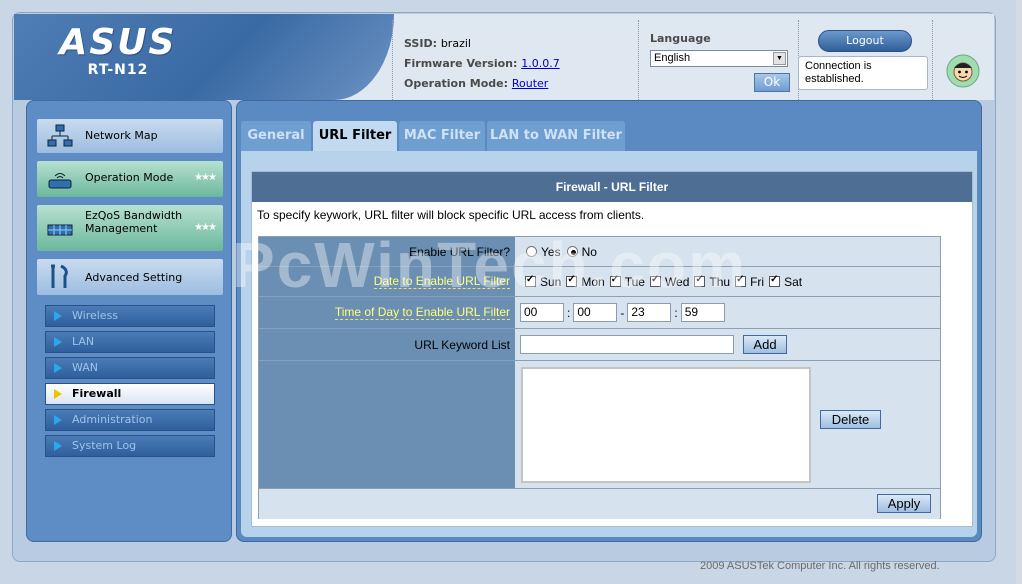 Image resolution: width=1022 pixels, height=584 pixels. Describe the element at coordinates (204, 57) in the screenshot. I see `logo-area: ASUS RT-N12` at that location.